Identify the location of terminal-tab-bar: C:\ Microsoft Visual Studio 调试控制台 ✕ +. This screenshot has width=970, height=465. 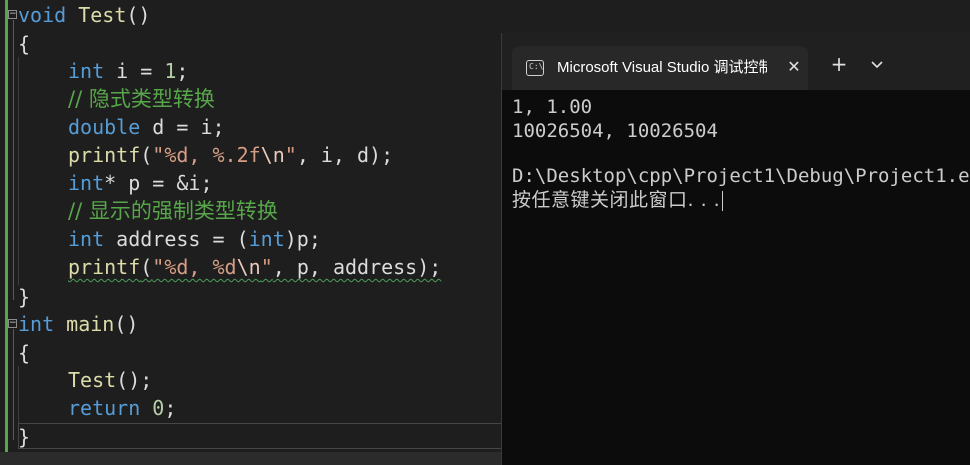
(736, 61).